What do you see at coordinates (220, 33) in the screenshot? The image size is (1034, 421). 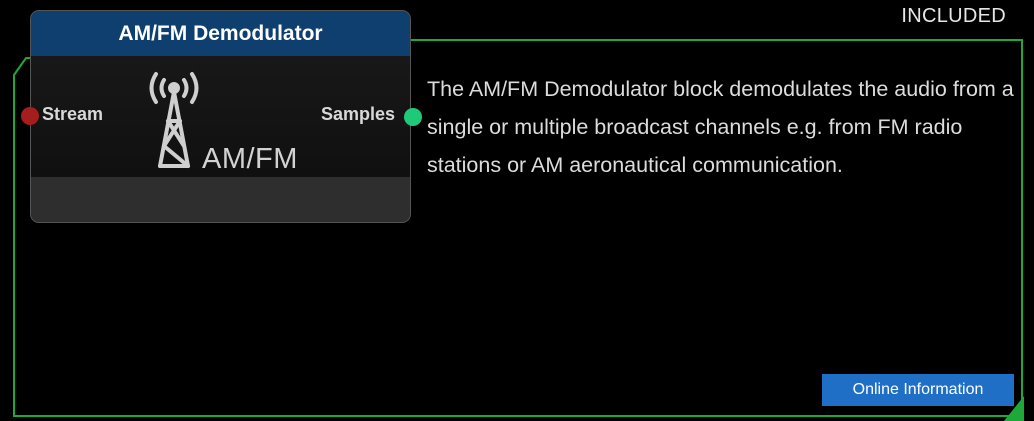 I see `block-title: AM/FM Demodulator` at bounding box center [220, 33].